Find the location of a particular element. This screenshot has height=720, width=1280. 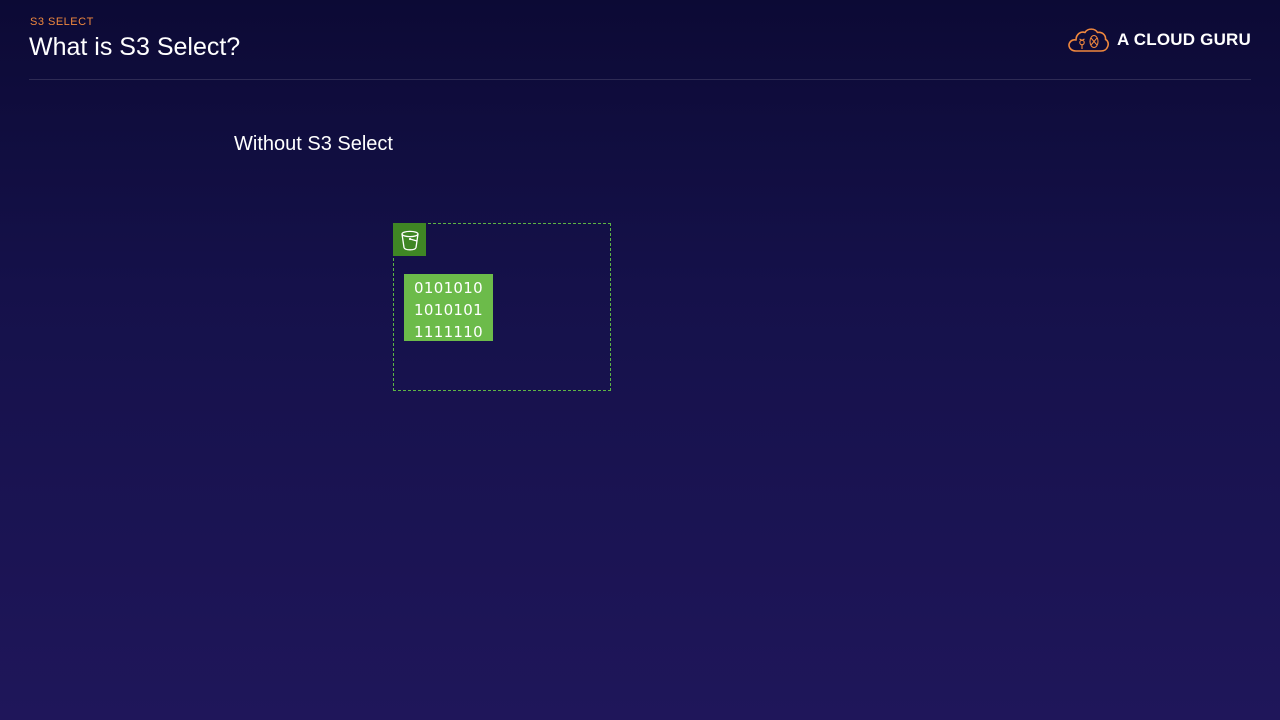

slide-title: What is S3 Select? is located at coordinates (135, 47).